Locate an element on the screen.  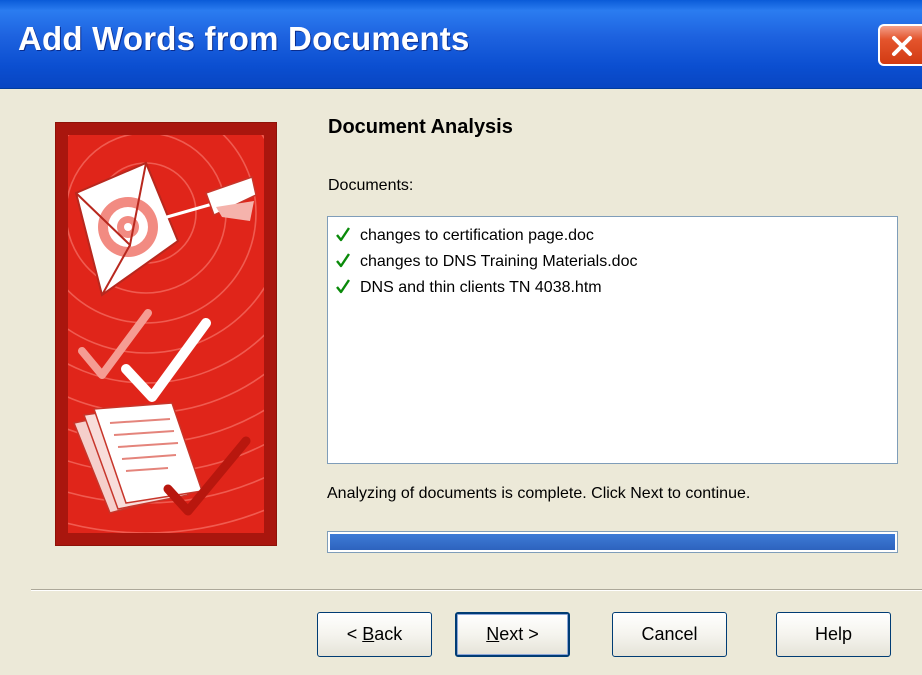
help-button: Help is located at coordinates (833, 634).